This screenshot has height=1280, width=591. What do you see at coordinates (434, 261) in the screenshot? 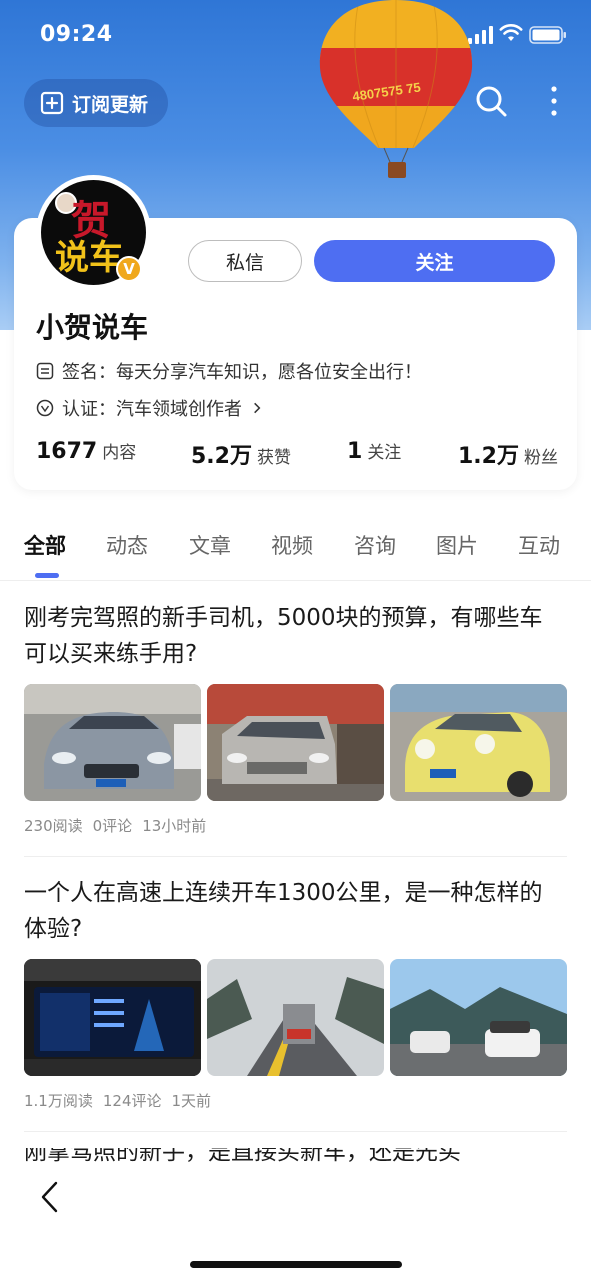
I see `follow-button: 关注` at bounding box center [434, 261].